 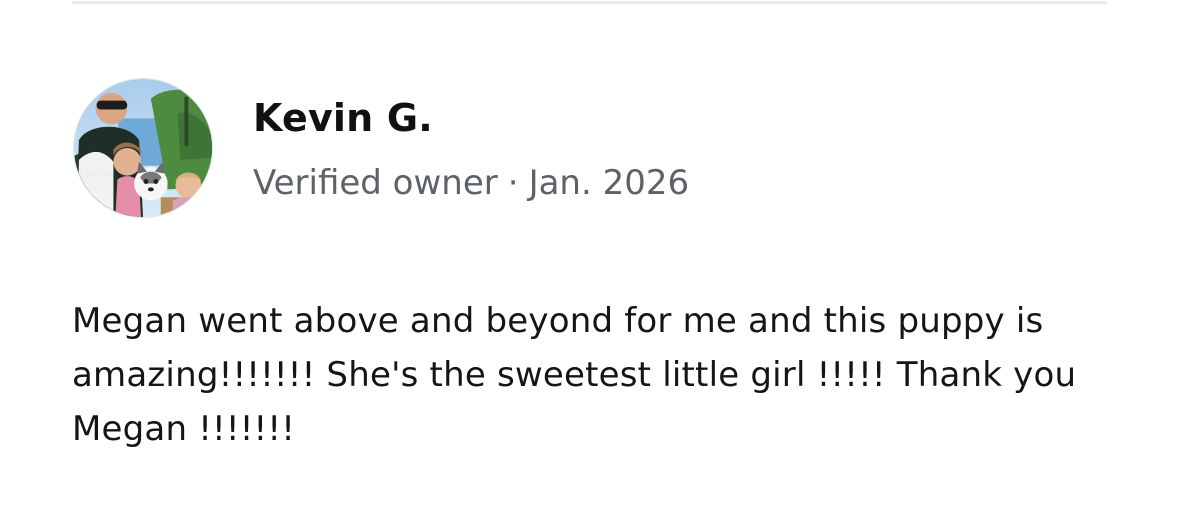 I want to click on review-meta: Kevin G. Verified owner · Jan. 2026, so click(x=471, y=141).